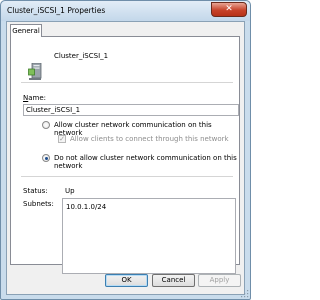  I want to click on allow-cluster-radio, so click(46, 125).